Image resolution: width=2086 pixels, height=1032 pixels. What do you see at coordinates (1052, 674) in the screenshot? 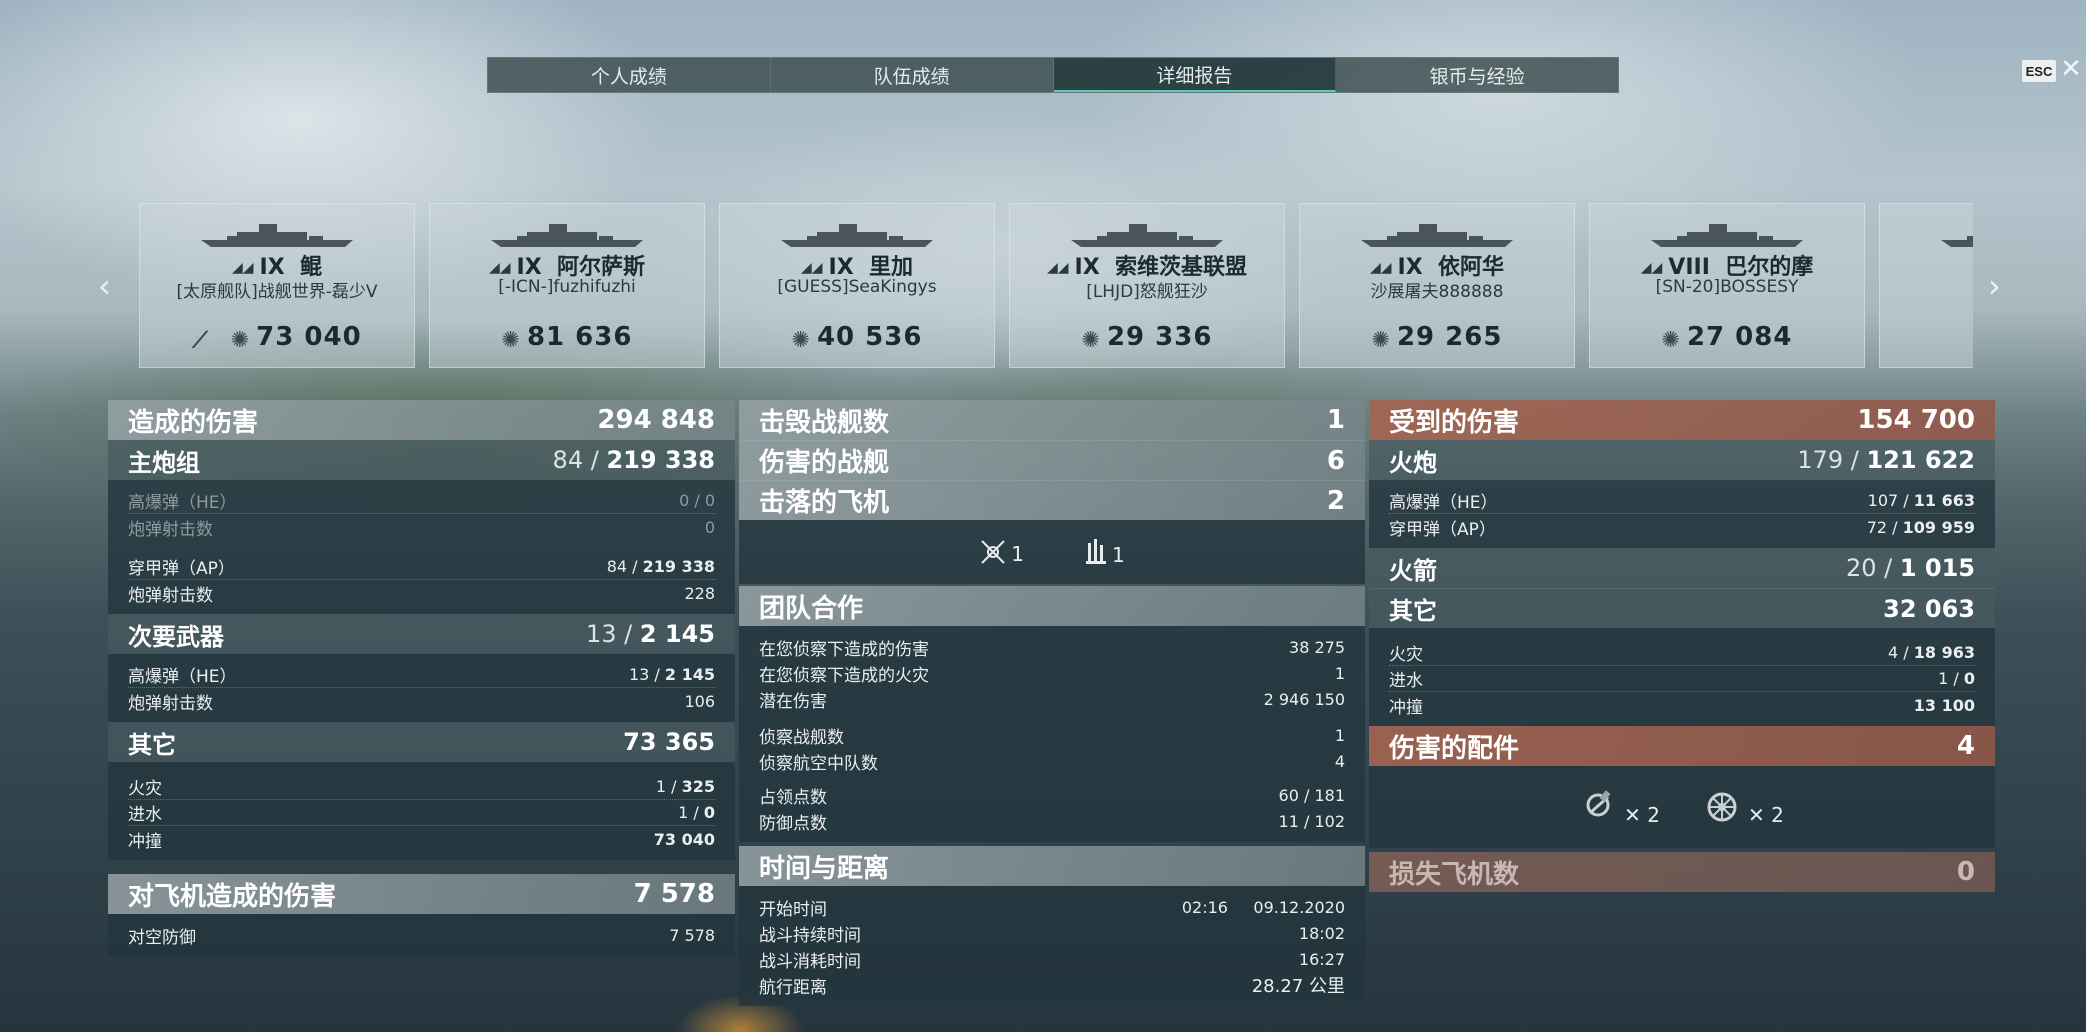
I see `stat-row: 在您侦察下造成的火灾 1` at bounding box center [1052, 674].